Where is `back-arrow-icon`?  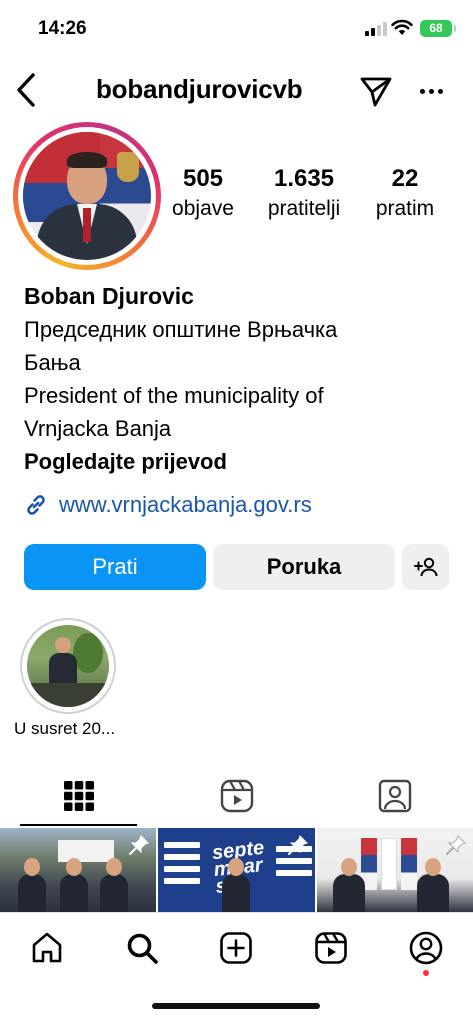 back-arrow-icon is located at coordinates (26, 90).